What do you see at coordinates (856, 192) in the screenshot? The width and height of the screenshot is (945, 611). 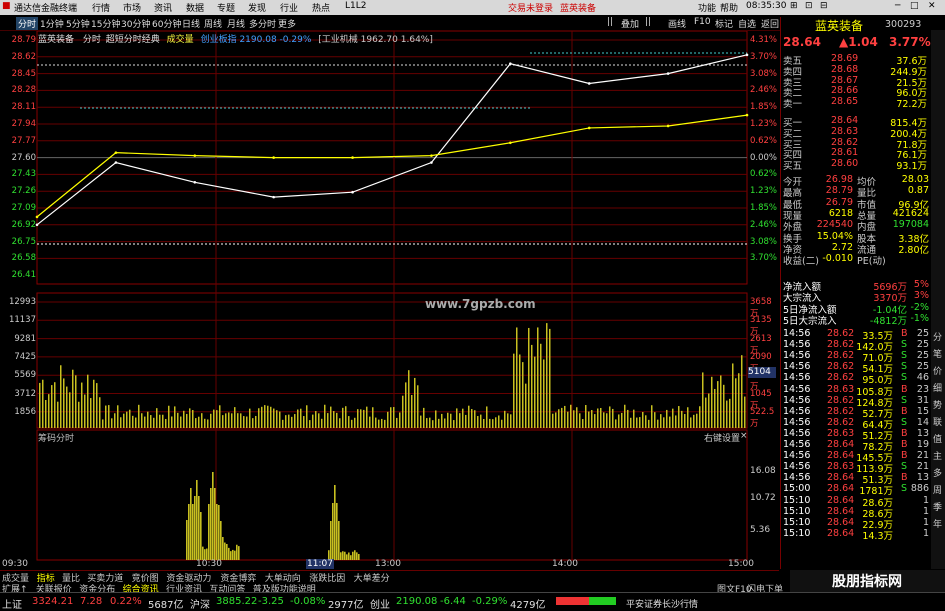 I see `stat-row: 最高 28.79 量比 0.87` at bounding box center [856, 192].